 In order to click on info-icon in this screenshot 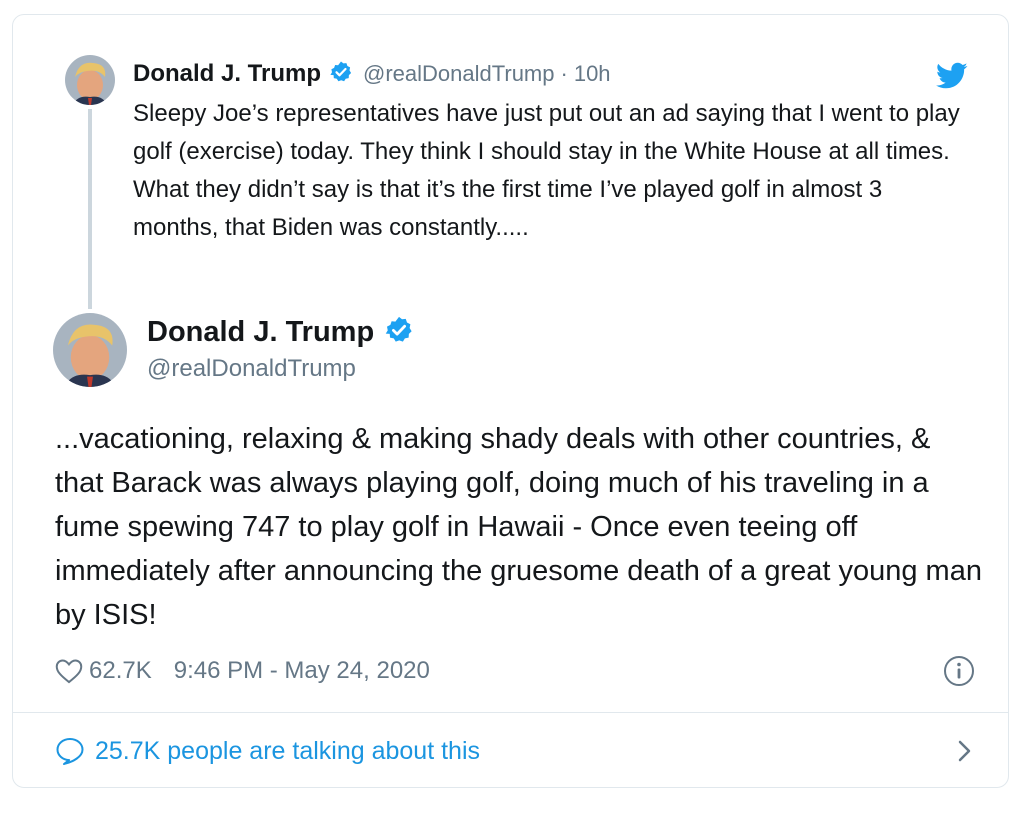, I will do `click(959, 671)`.